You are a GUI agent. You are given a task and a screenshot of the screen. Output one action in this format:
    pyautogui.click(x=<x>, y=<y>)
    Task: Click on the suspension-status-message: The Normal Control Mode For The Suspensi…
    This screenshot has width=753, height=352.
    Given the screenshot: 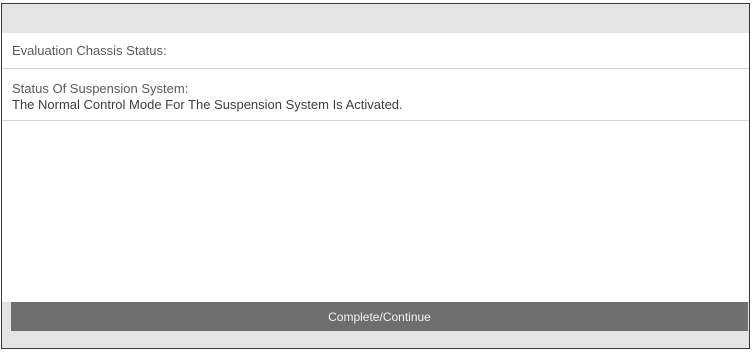 What is the action you would take?
    pyautogui.click(x=207, y=104)
    